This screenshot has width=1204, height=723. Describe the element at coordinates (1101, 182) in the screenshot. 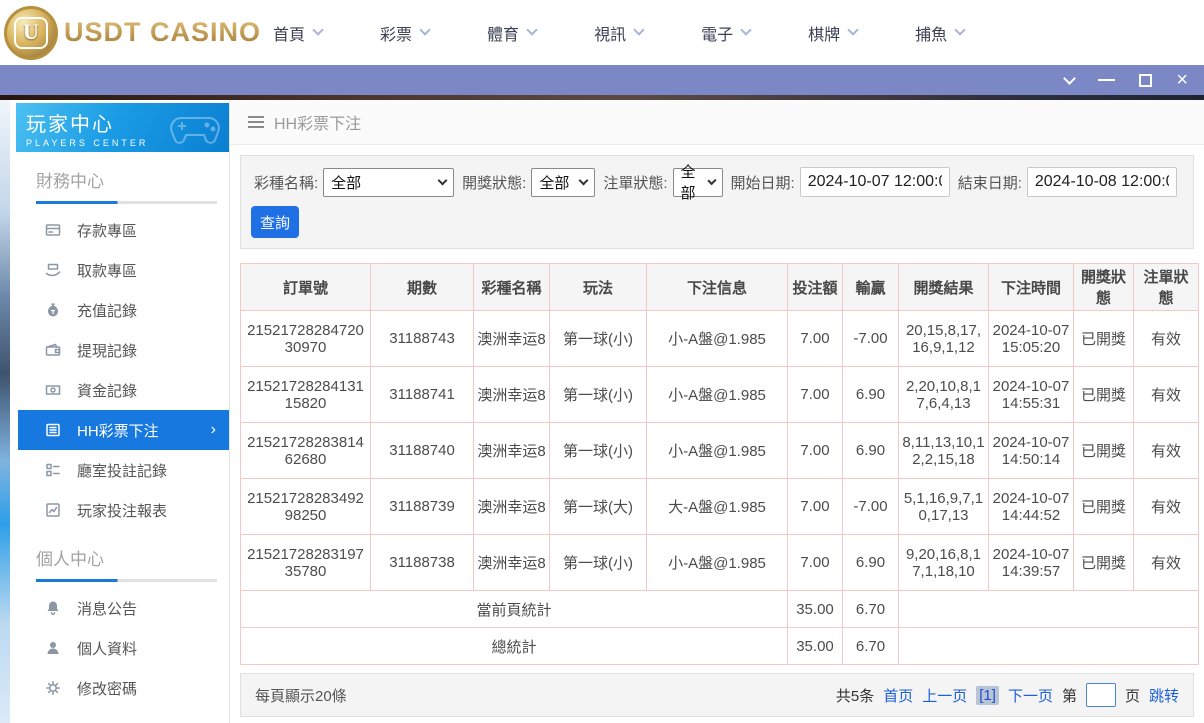

I see `end-date-input` at that location.